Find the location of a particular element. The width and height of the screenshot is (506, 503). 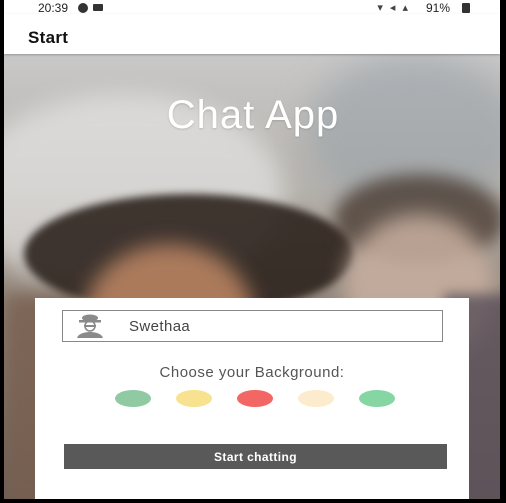

signal-wifi-icons: ▾ ◂ ▴ is located at coordinates (393, 8).